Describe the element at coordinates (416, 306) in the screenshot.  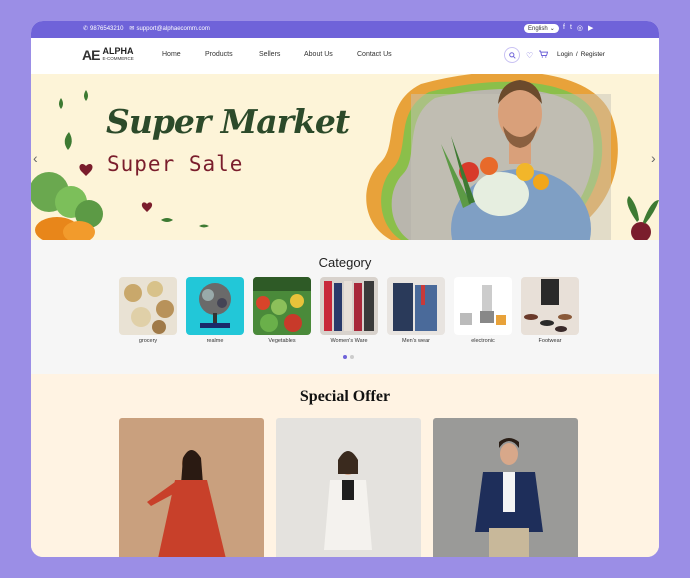
I see `category-image-mens-wear` at that location.